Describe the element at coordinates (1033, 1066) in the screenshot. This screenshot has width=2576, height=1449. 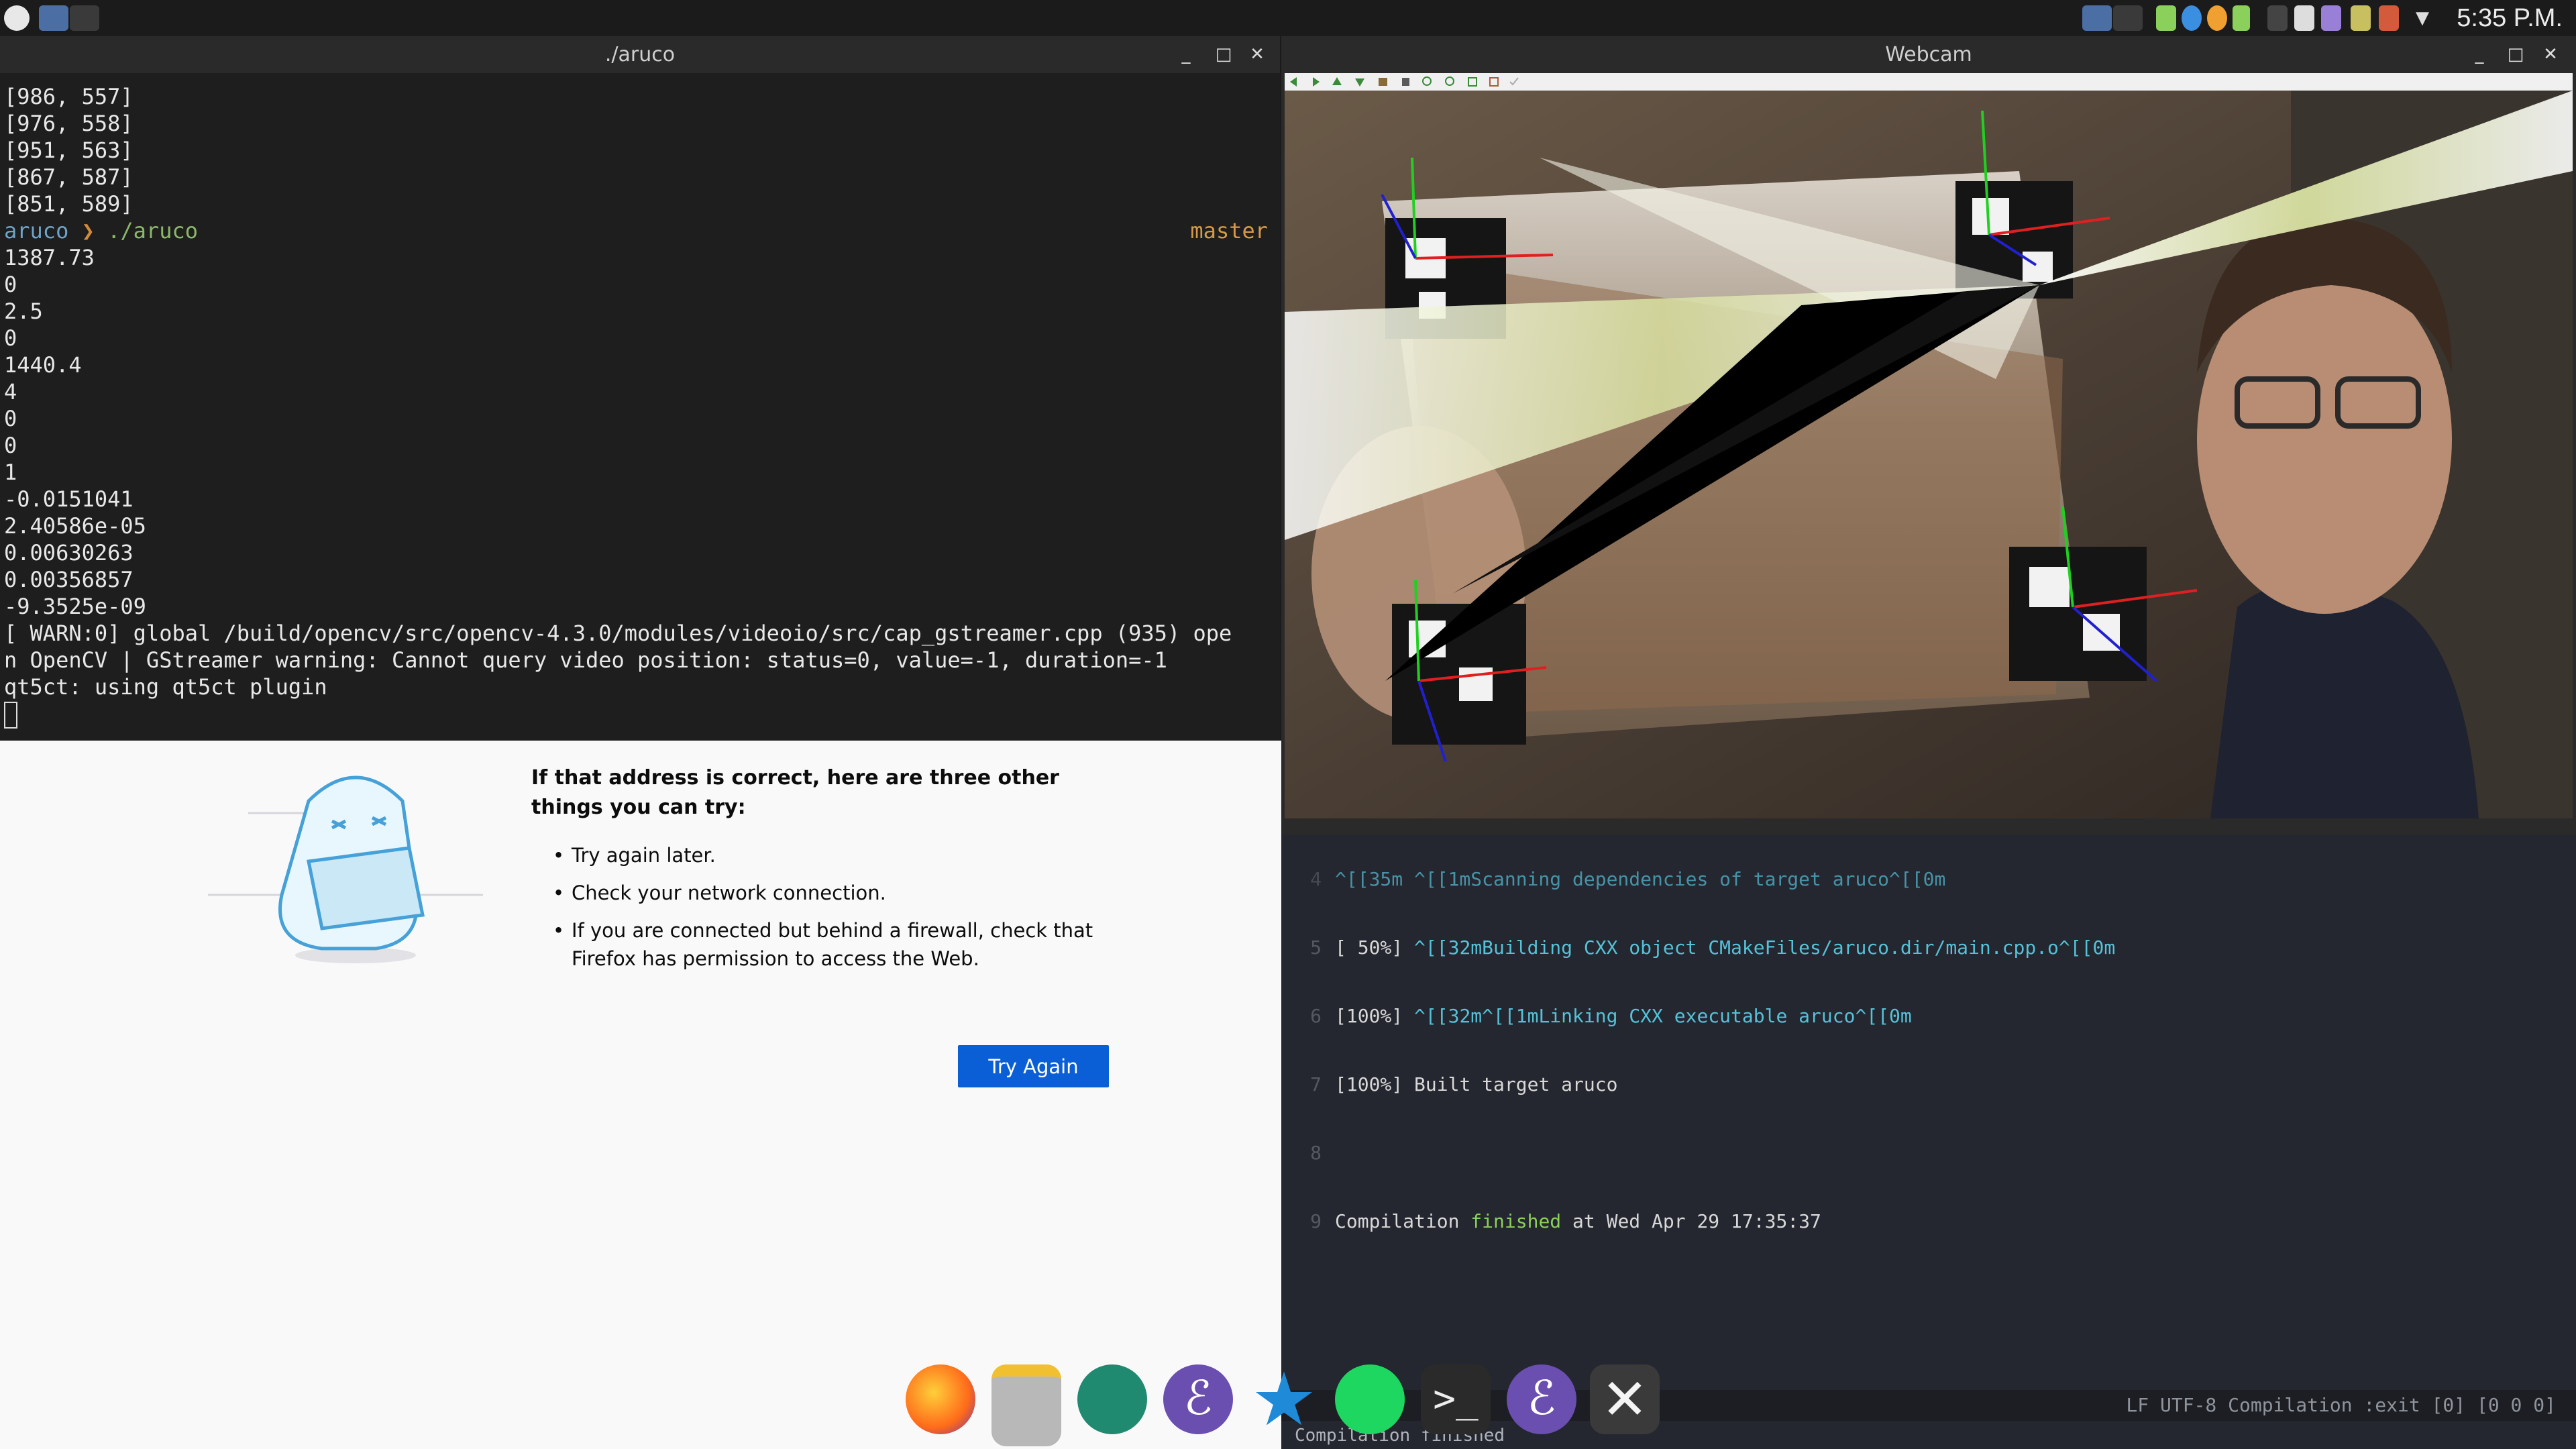
I see `try-again-button: Try Again` at that location.